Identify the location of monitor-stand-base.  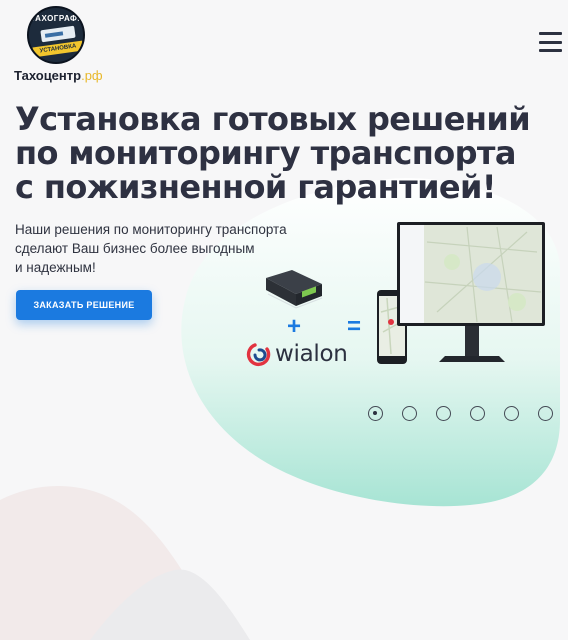
(472, 359).